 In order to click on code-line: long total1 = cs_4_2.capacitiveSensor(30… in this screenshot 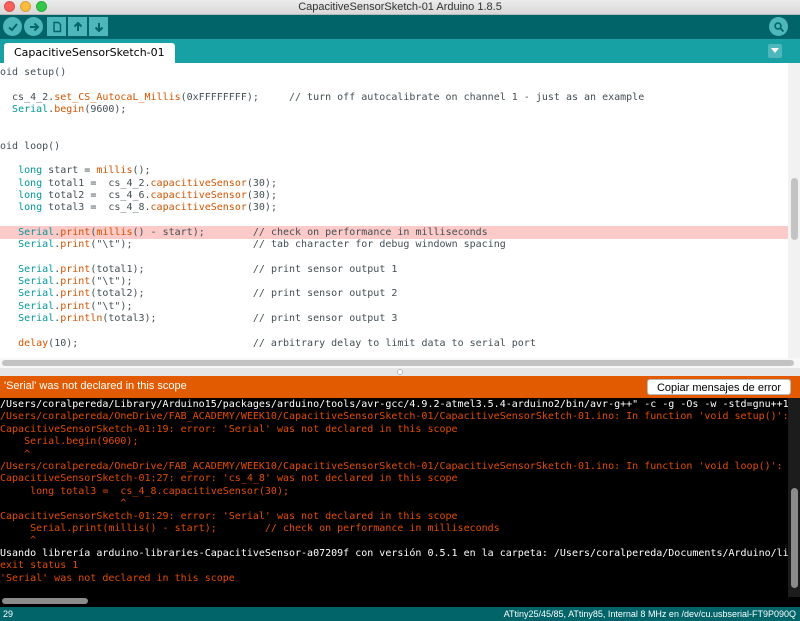, I will do `click(394, 183)`.